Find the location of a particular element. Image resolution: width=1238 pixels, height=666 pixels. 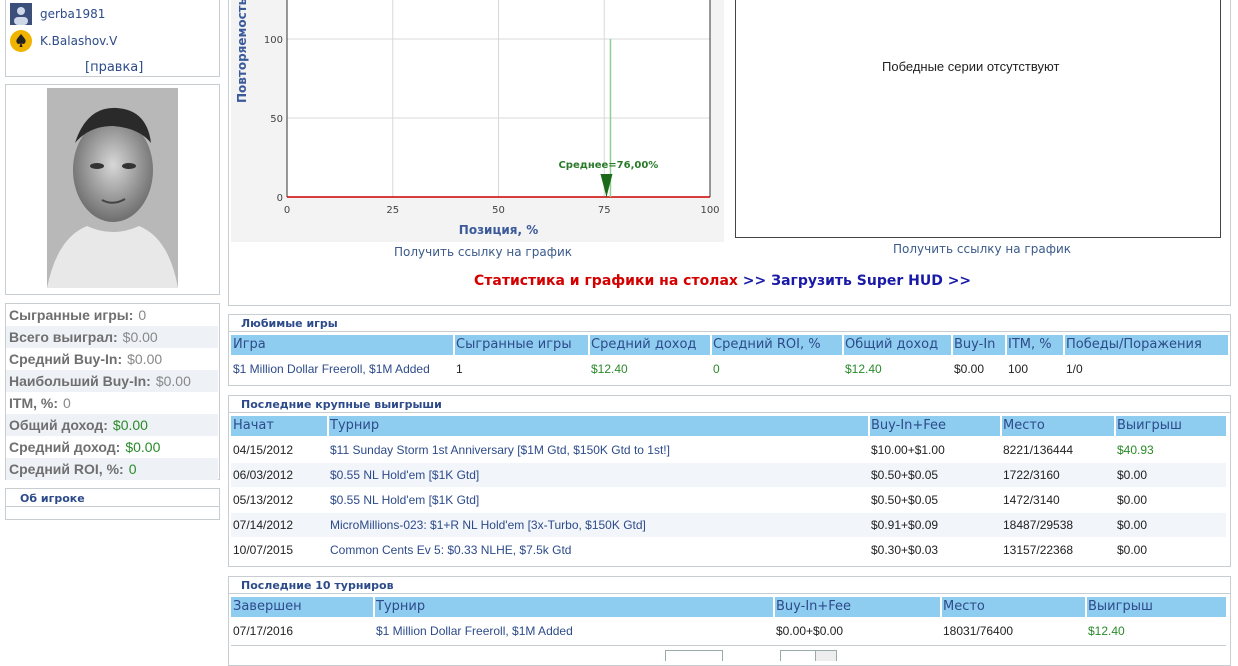

last-tournaments-header-line is located at coordinates (729, 593).